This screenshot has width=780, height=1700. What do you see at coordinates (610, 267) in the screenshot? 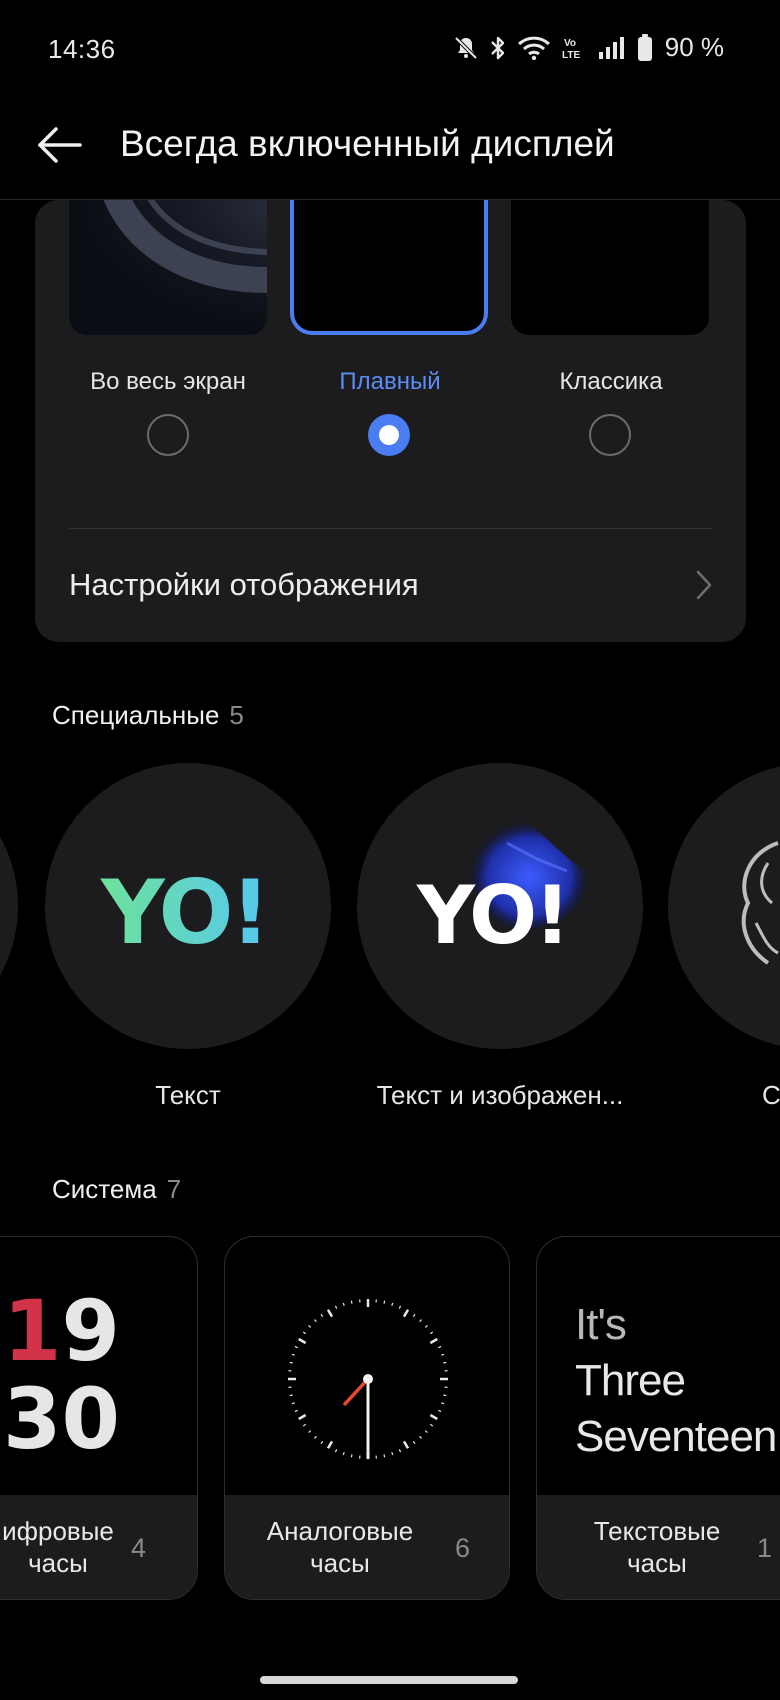
I see `preview-classic` at bounding box center [610, 267].